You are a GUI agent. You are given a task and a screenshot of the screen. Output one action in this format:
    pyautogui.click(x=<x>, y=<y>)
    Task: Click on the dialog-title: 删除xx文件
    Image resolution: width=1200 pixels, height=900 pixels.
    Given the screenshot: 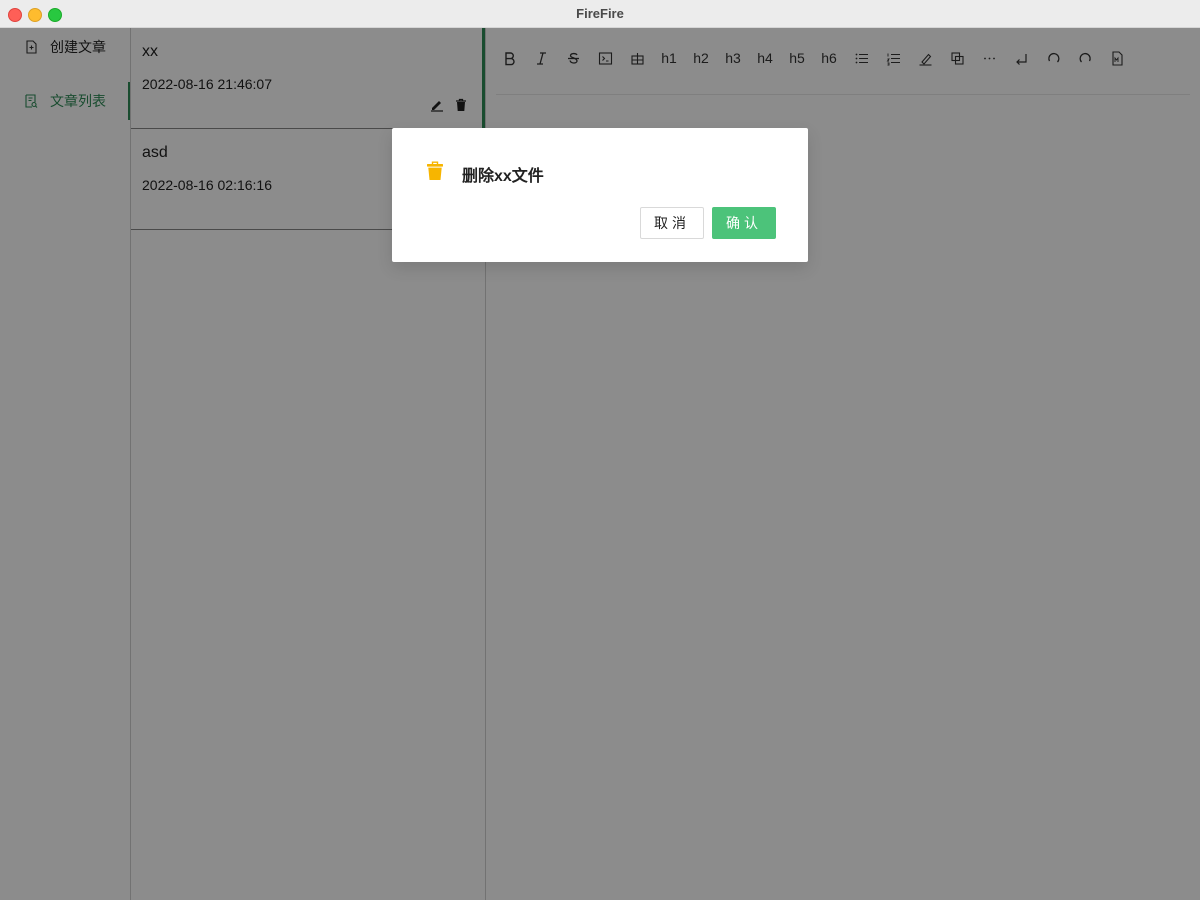 What is the action you would take?
    pyautogui.click(x=503, y=176)
    